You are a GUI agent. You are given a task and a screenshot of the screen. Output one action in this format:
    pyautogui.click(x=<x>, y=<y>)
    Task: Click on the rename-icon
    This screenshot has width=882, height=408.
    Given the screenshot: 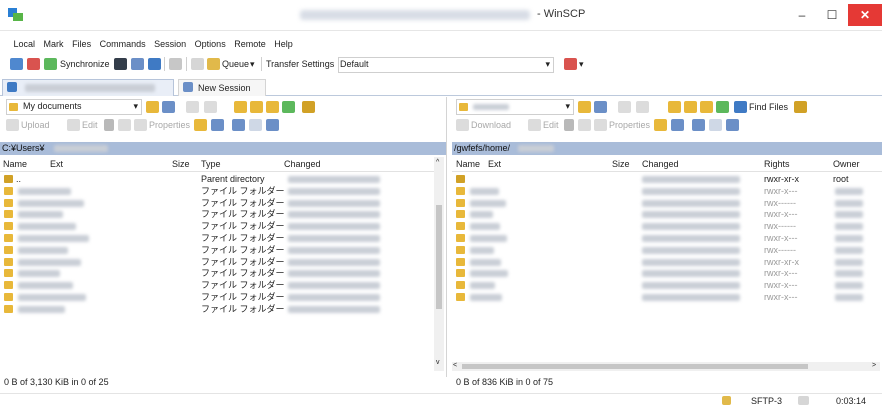 What is the action you would take?
    pyautogui.click(x=584, y=125)
    